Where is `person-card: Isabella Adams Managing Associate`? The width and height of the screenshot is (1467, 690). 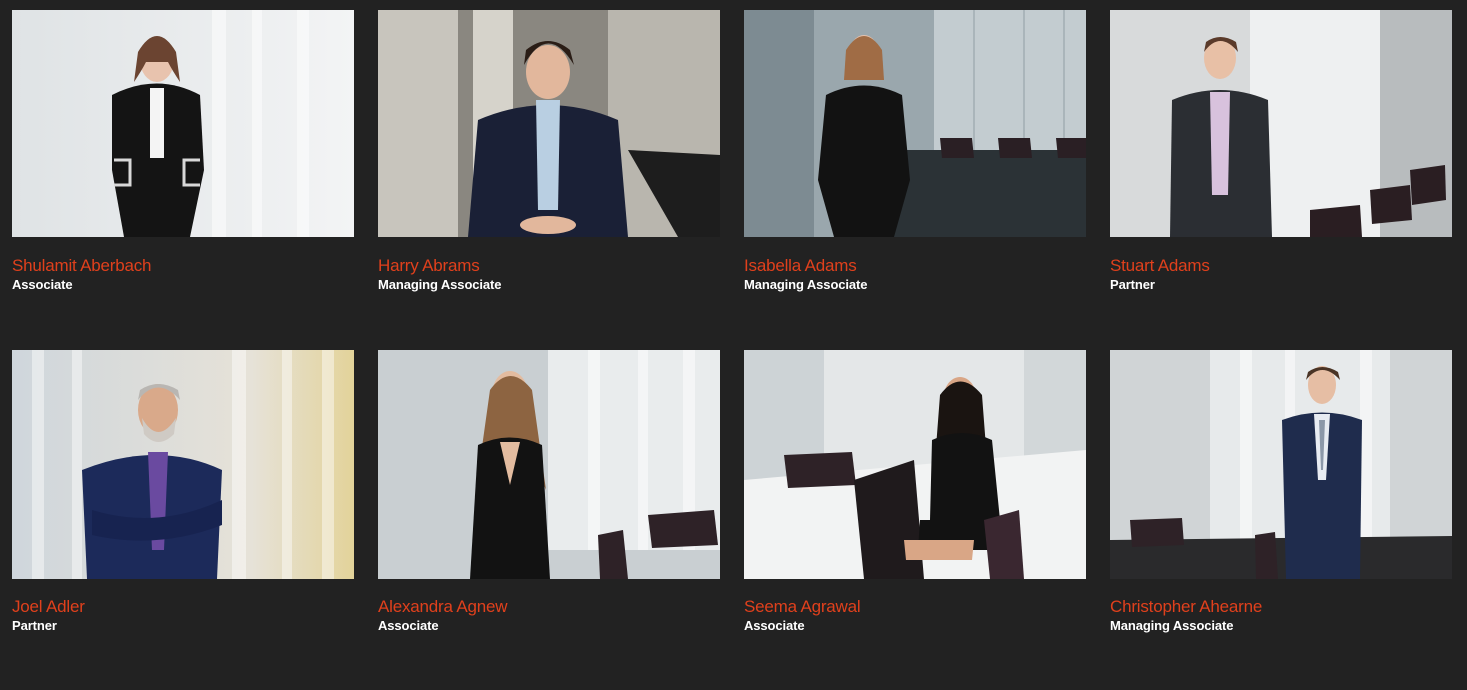 person-card: Isabella Adams Managing Associate is located at coordinates (915, 180).